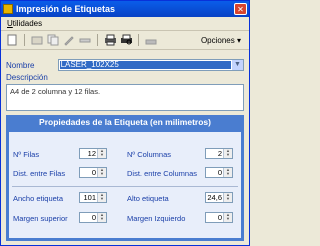 The width and height of the screenshot is (320, 246). Describe the element at coordinates (66, 9) in the screenshot. I see `window-title: Impresión de Etiquetas` at that location.